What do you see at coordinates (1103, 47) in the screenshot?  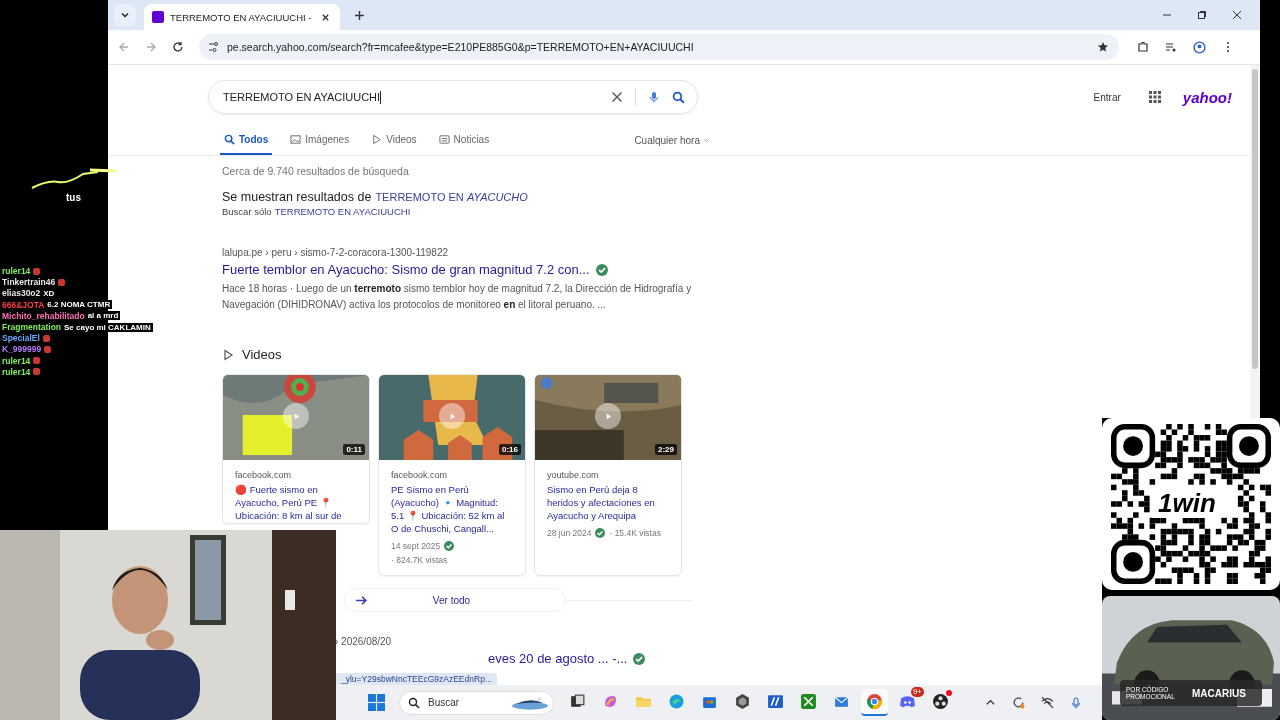 I see `bookmark-star-icon` at bounding box center [1103, 47].